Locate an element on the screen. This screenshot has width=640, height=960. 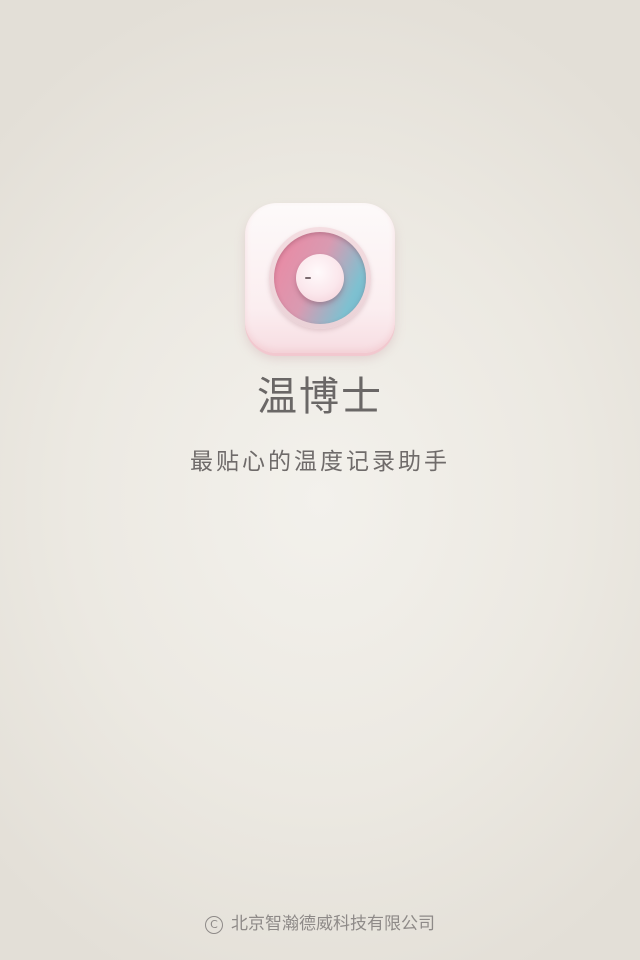
dial-face is located at coordinates (320, 278).